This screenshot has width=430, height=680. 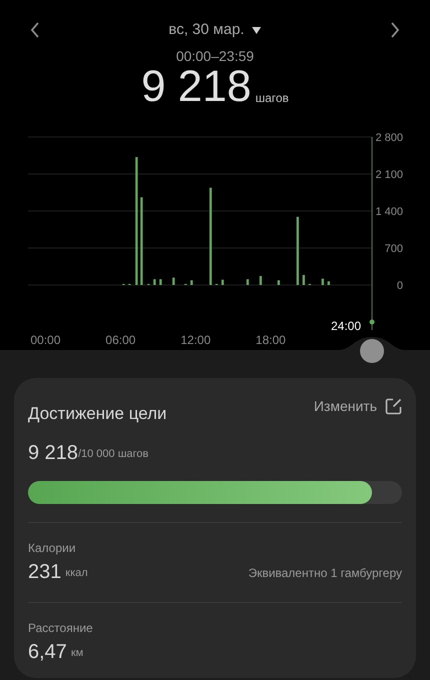 What do you see at coordinates (47, 652) in the screenshot?
I see `stat-value: 6,47` at bounding box center [47, 652].